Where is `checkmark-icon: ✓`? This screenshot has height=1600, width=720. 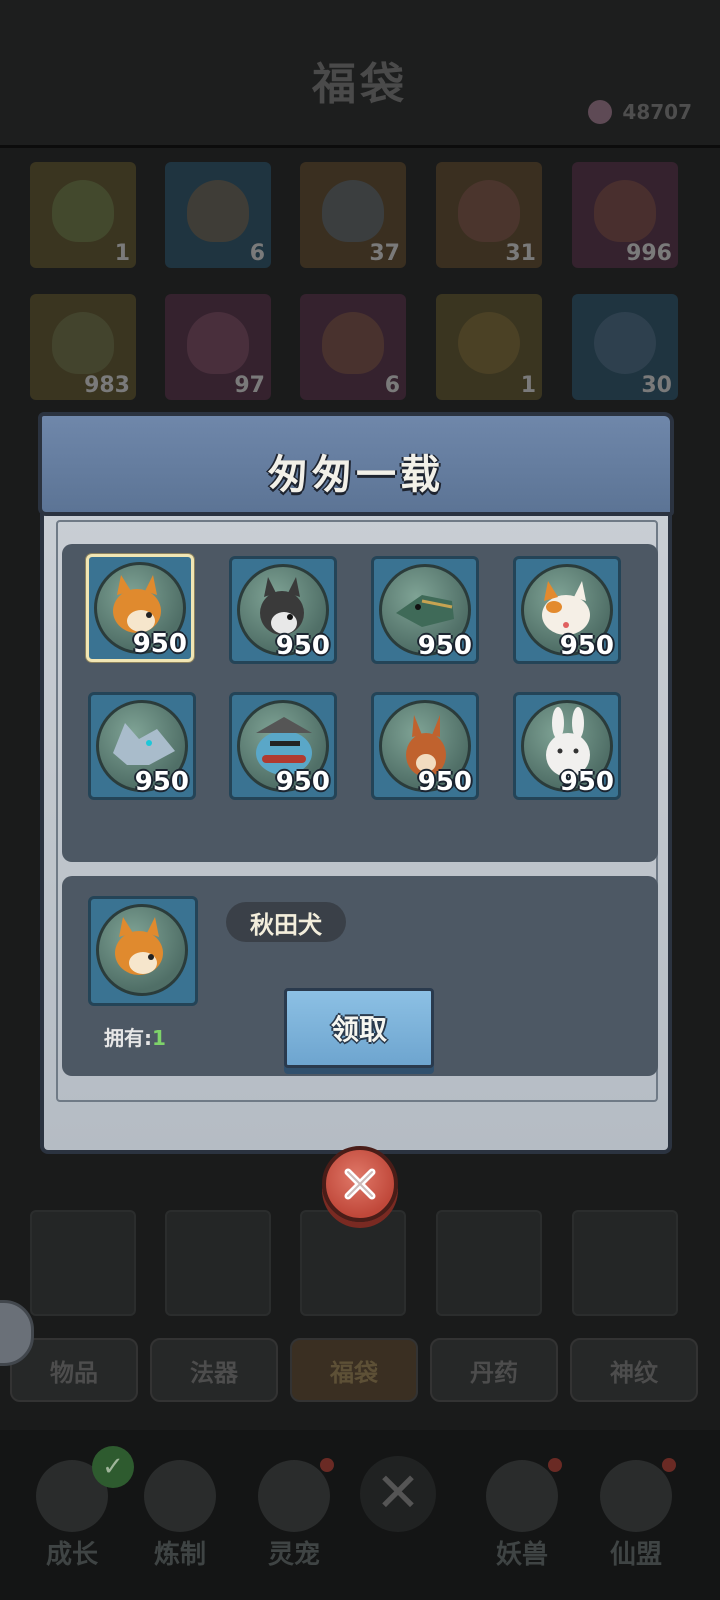 checkmark-icon: ✓ is located at coordinates (113, 1467).